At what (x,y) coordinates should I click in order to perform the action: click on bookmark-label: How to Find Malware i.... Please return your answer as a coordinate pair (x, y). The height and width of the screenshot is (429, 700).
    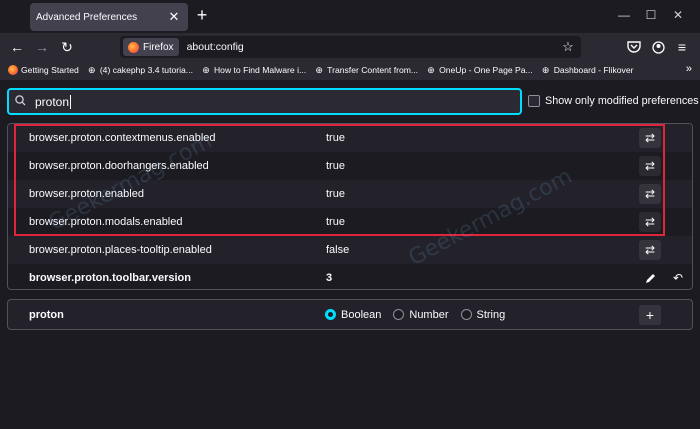
    Looking at the image, I should click on (260, 70).